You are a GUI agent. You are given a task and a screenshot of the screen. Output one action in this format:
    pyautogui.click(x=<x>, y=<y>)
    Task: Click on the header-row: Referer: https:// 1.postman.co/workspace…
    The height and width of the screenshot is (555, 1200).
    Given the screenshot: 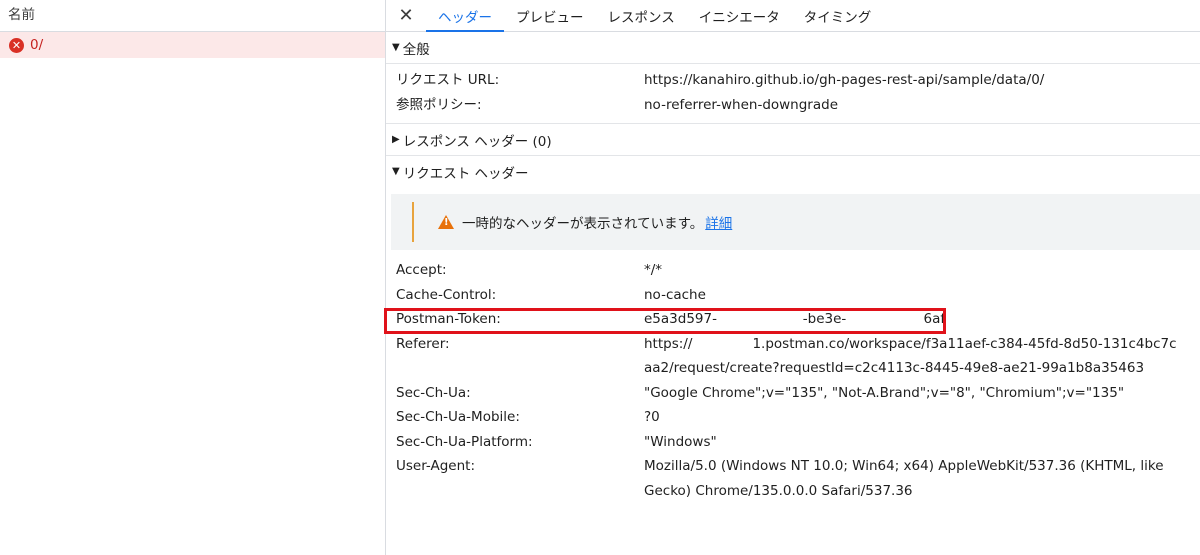 What is the action you would take?
    pyautogui.click(x=793, y=356)
    